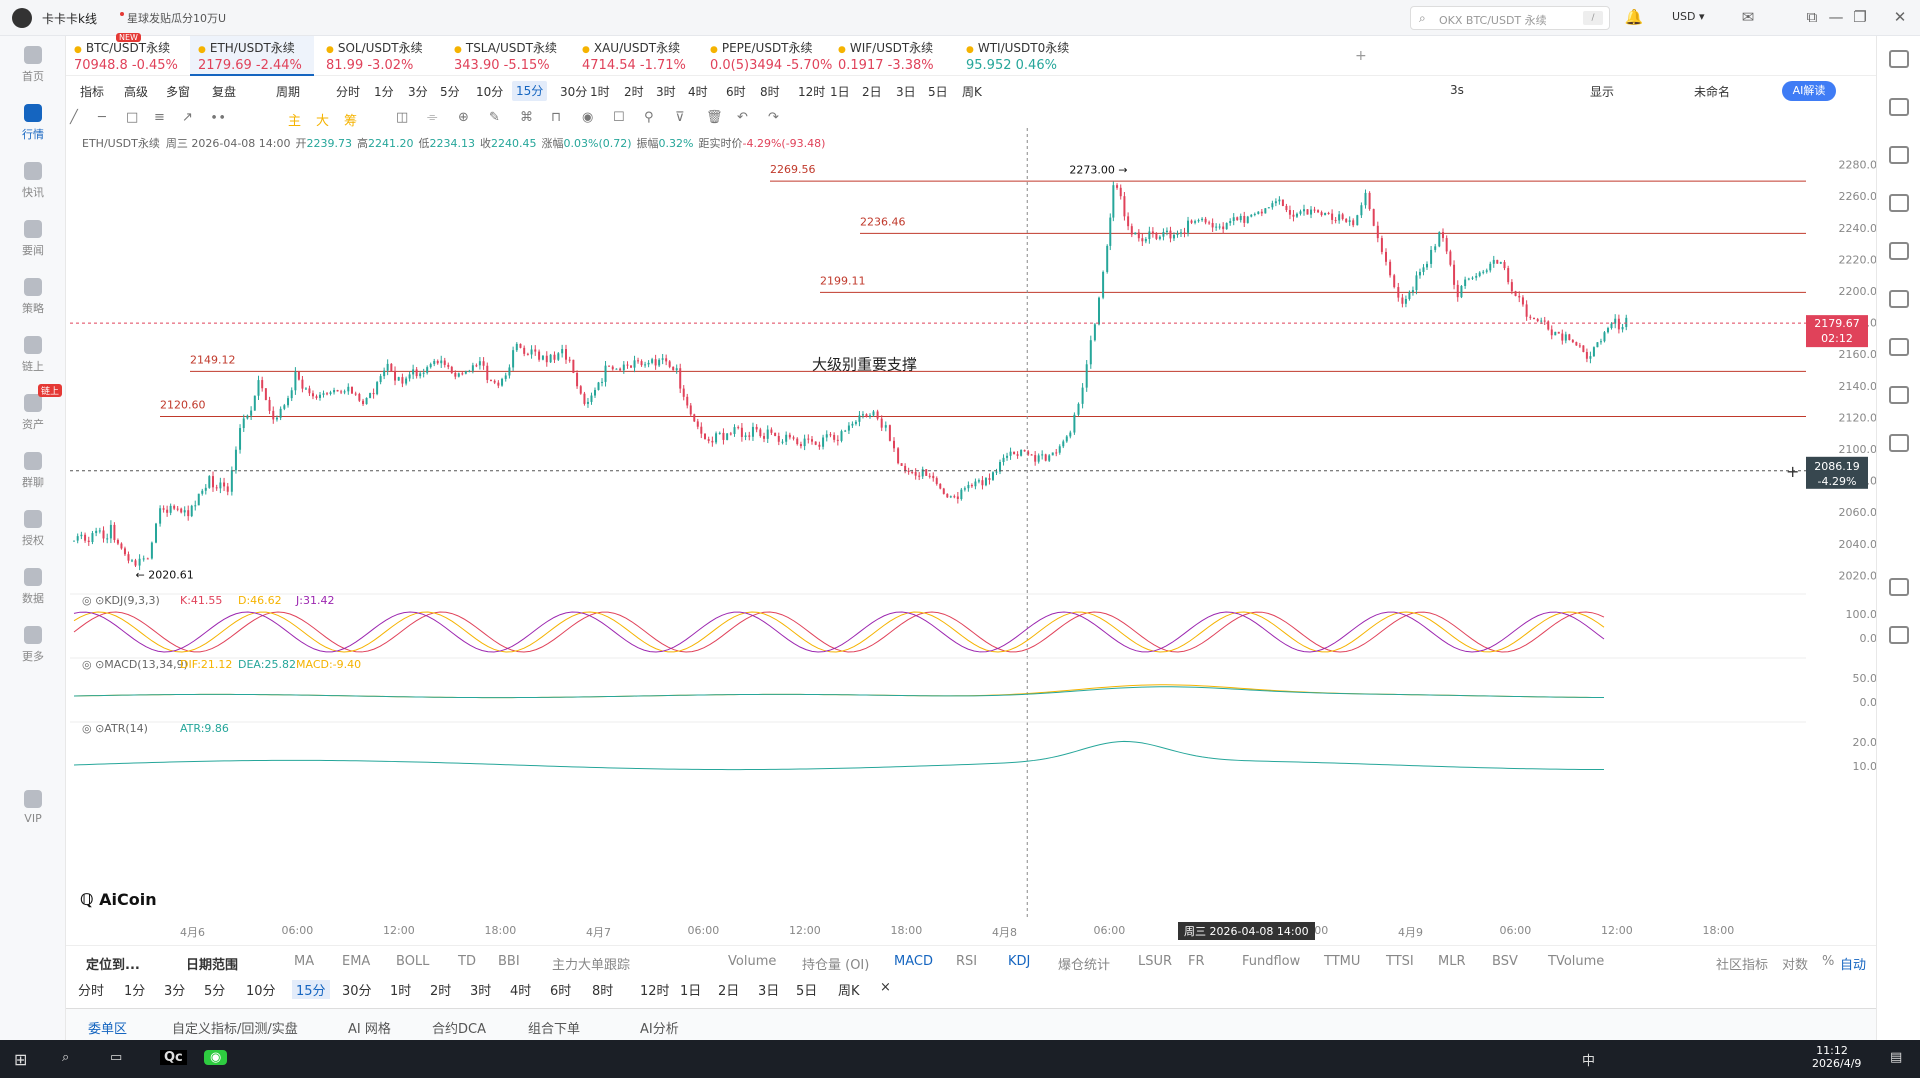  Describe the element at coordinates (369, 1027) in the screenshot. I see `bottom-tab-2: AI 网格` at that location.